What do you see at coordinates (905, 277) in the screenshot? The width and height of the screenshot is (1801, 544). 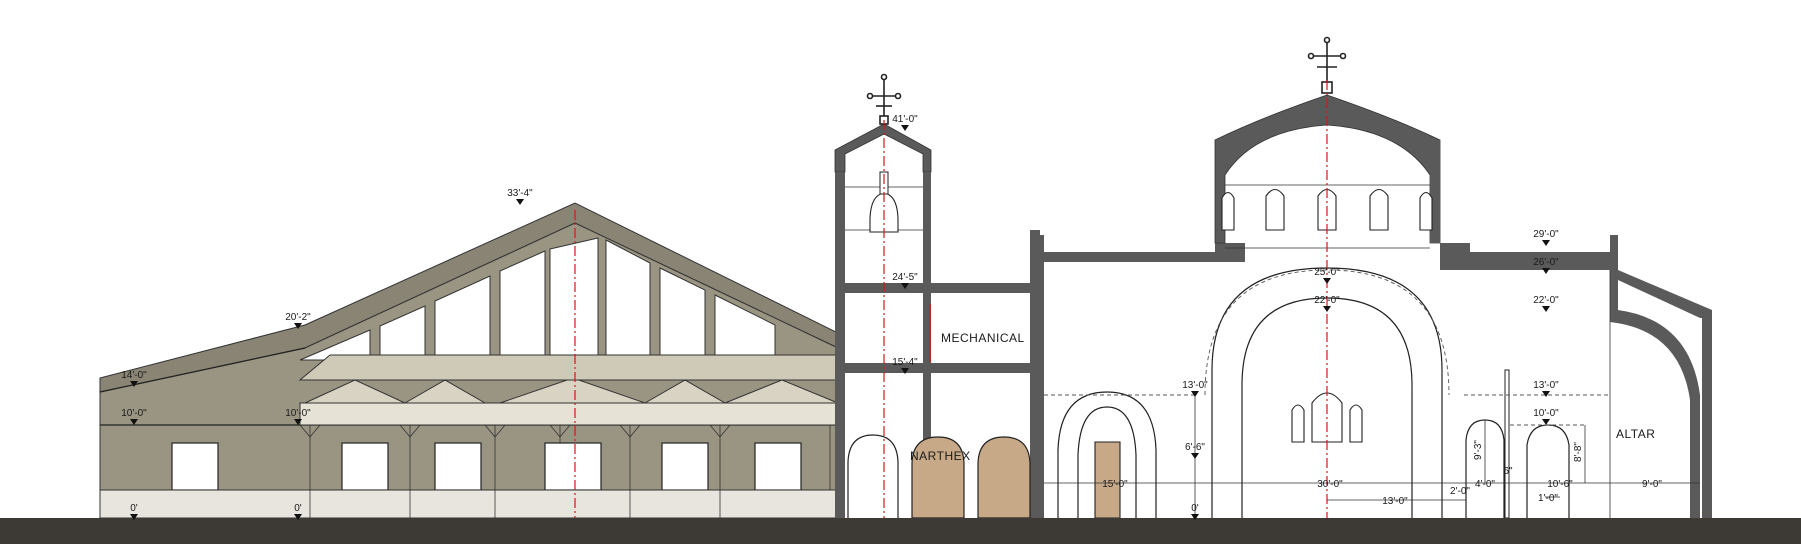 I see `elevation-label: 24'-5"` at bounding box center [905, 277].